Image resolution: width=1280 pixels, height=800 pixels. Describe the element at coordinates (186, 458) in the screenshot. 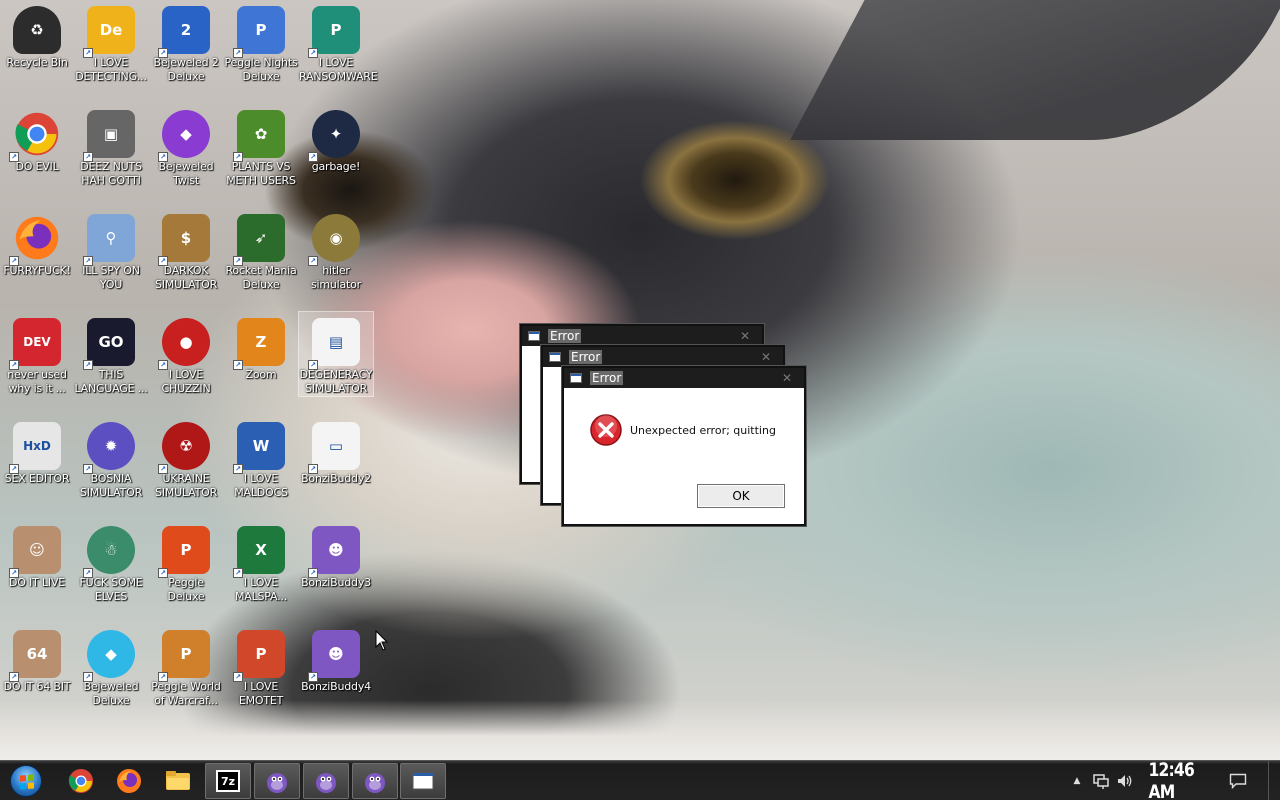

I see `desktop-icon: ☢ ↗ UKRAINE SIMULATOR` at that location.